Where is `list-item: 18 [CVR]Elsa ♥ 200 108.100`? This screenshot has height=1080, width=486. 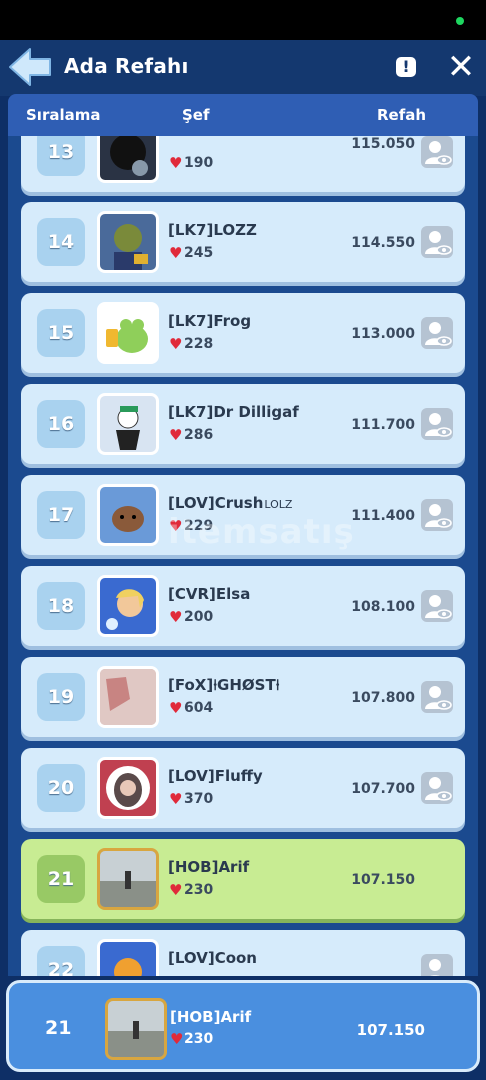
list-item: 18 [CVR]Elsa ♥ 200 108.100 is located at coordinates (243, 606).